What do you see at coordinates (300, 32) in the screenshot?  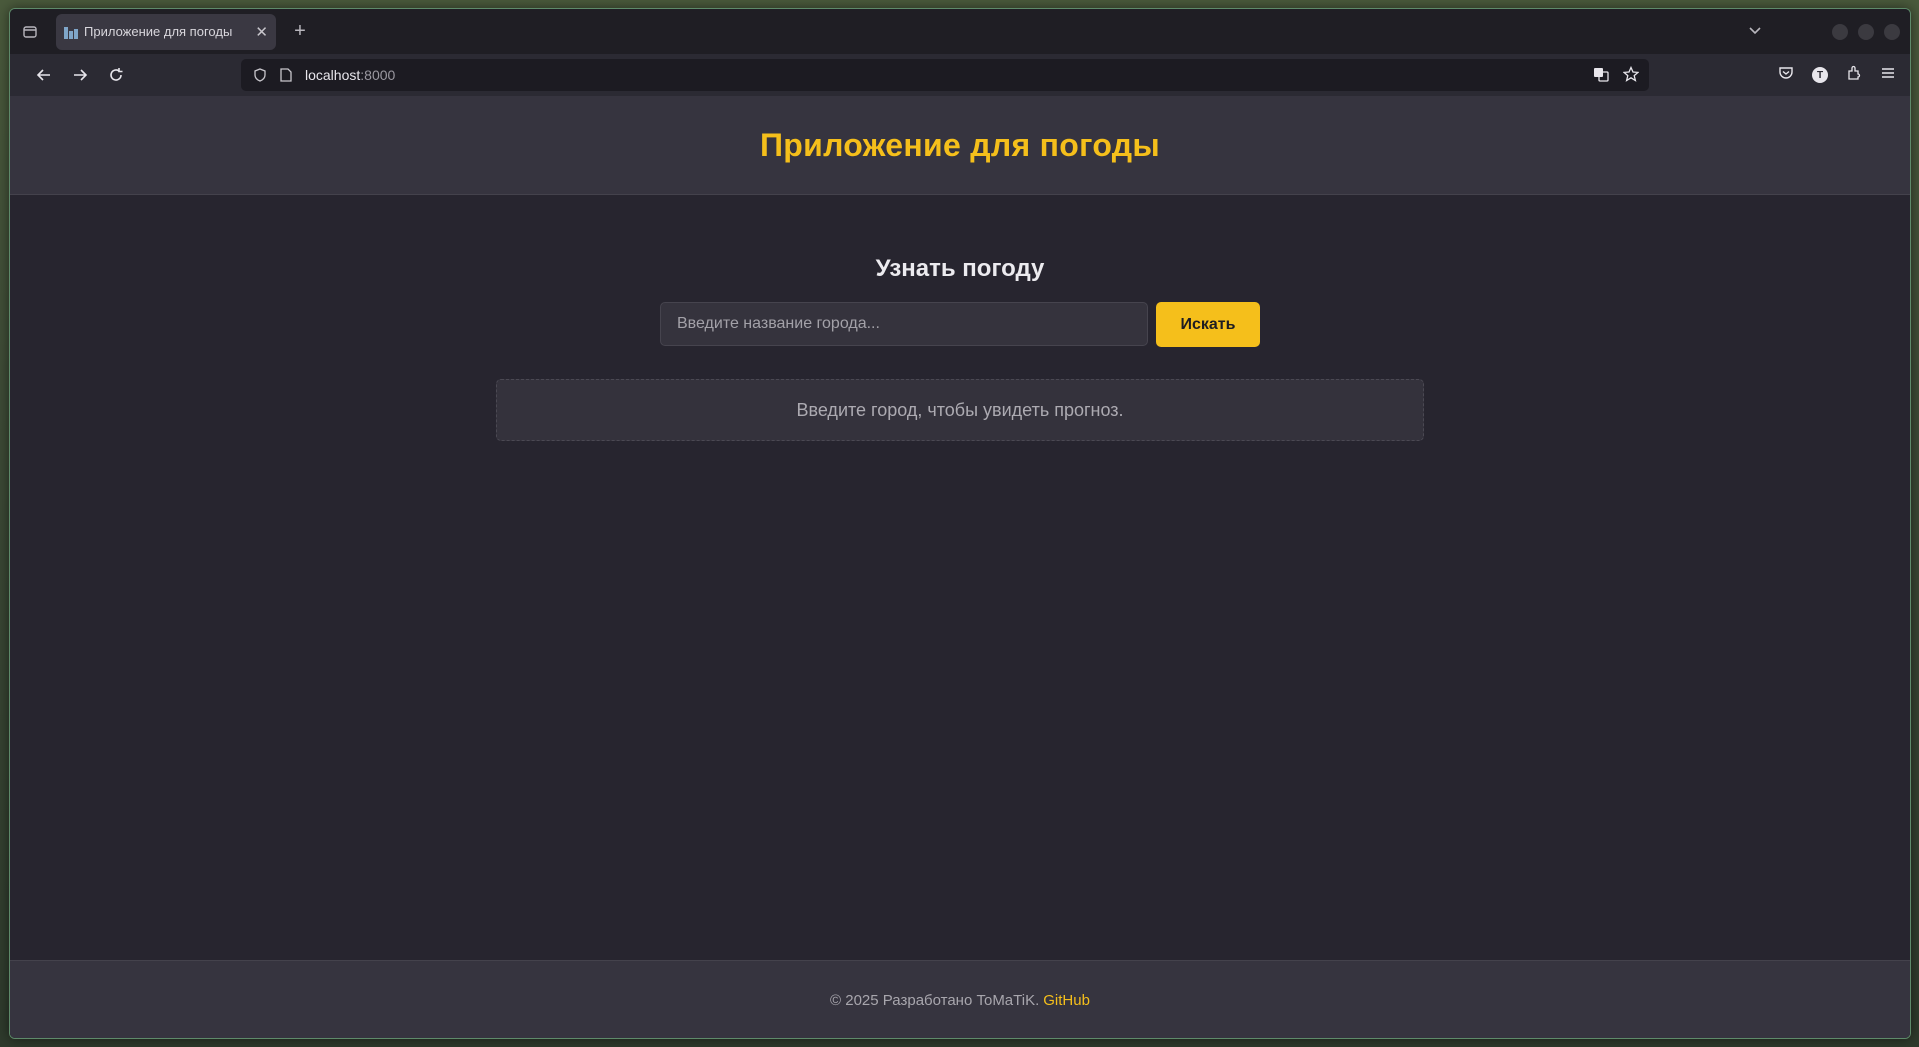 I see `new-tab-button: +` at bounding box center [300, 32].